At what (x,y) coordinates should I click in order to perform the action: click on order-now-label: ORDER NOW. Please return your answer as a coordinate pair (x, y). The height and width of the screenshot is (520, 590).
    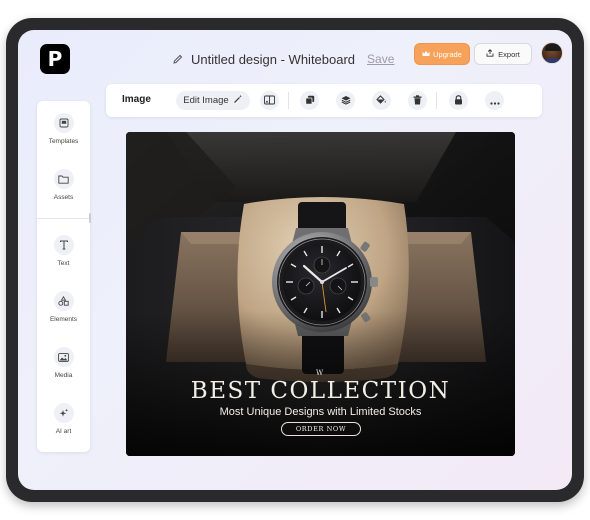
    Looking at the image, I should click on (321, 429).